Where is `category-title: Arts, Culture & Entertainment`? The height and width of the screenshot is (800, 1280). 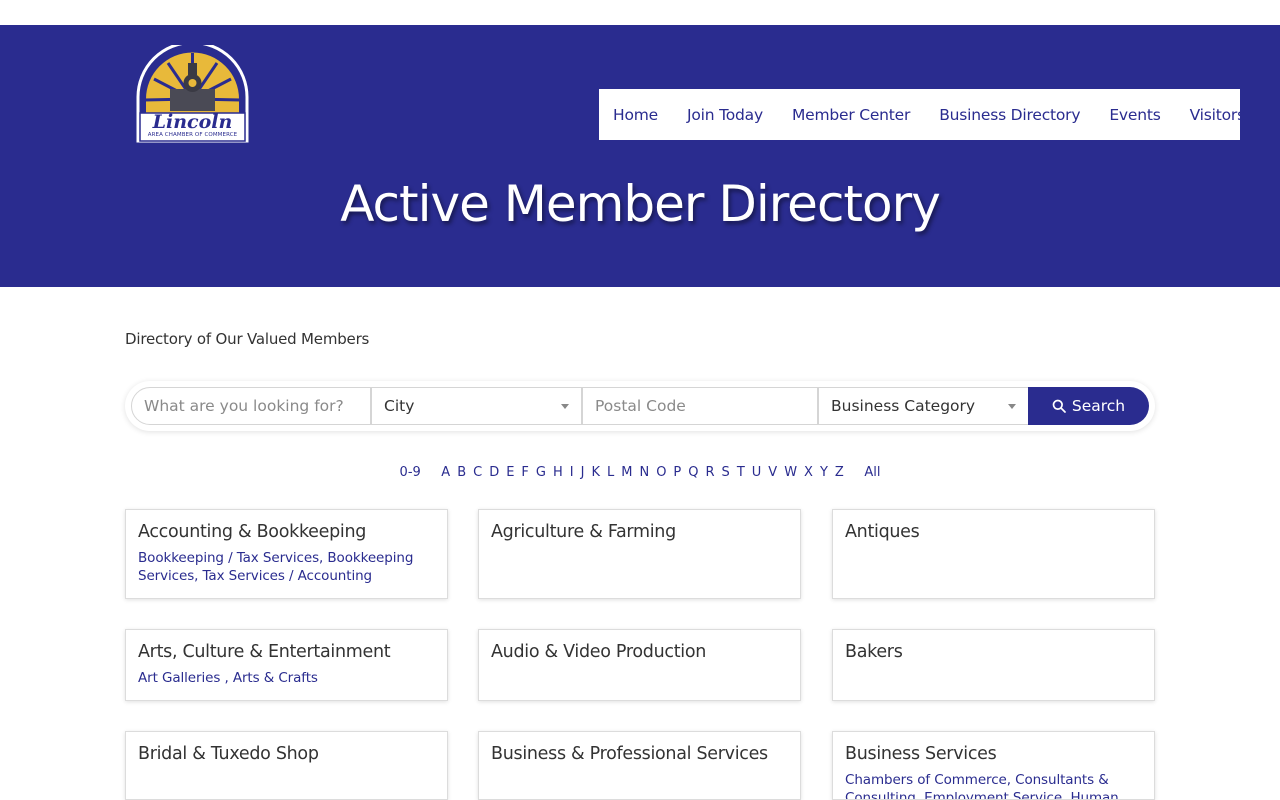 category-title: Arts, Culture & Entertainment is located at coordinates (286, 652).